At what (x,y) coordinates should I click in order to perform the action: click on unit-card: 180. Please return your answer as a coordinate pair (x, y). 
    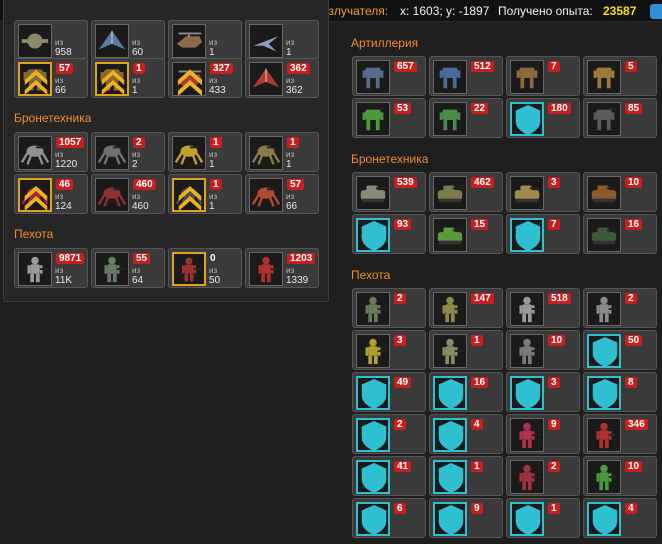
    Looking at the image, I should click on (543, 118).